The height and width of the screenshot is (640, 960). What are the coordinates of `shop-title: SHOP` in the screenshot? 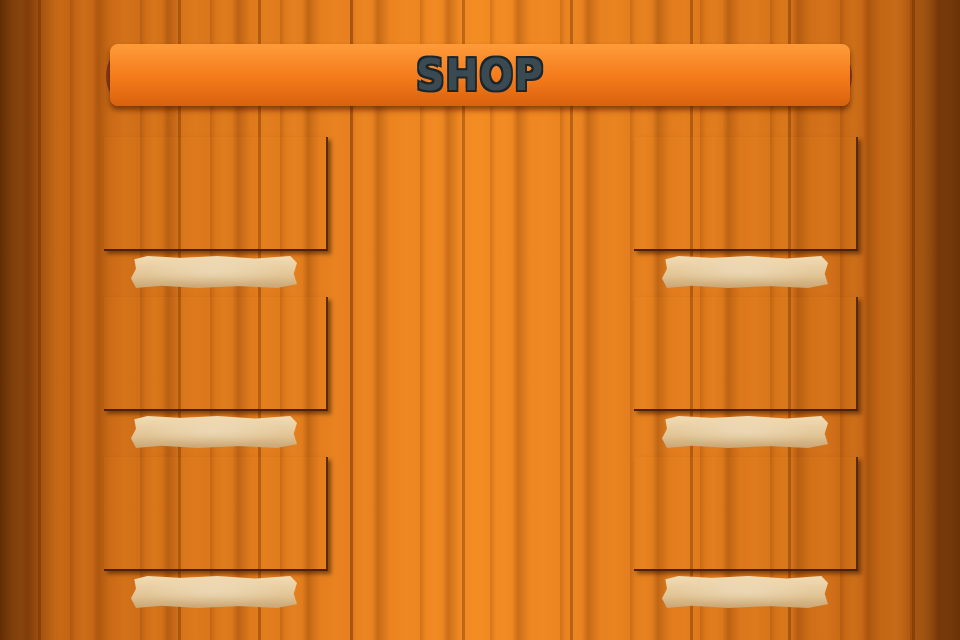 It's located at (480, 75).